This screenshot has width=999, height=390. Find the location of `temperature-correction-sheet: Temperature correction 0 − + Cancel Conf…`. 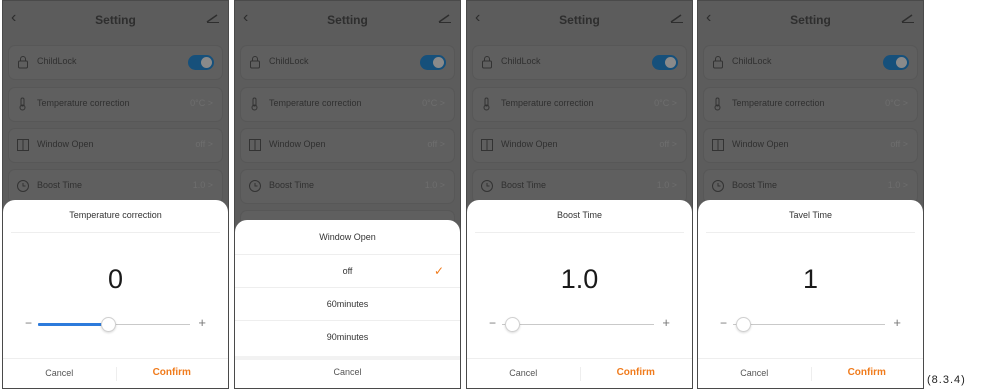

temperature-correction-sheet: Temperature correction 0 − + Cancel Conf… is located at coordinates (115, 294).